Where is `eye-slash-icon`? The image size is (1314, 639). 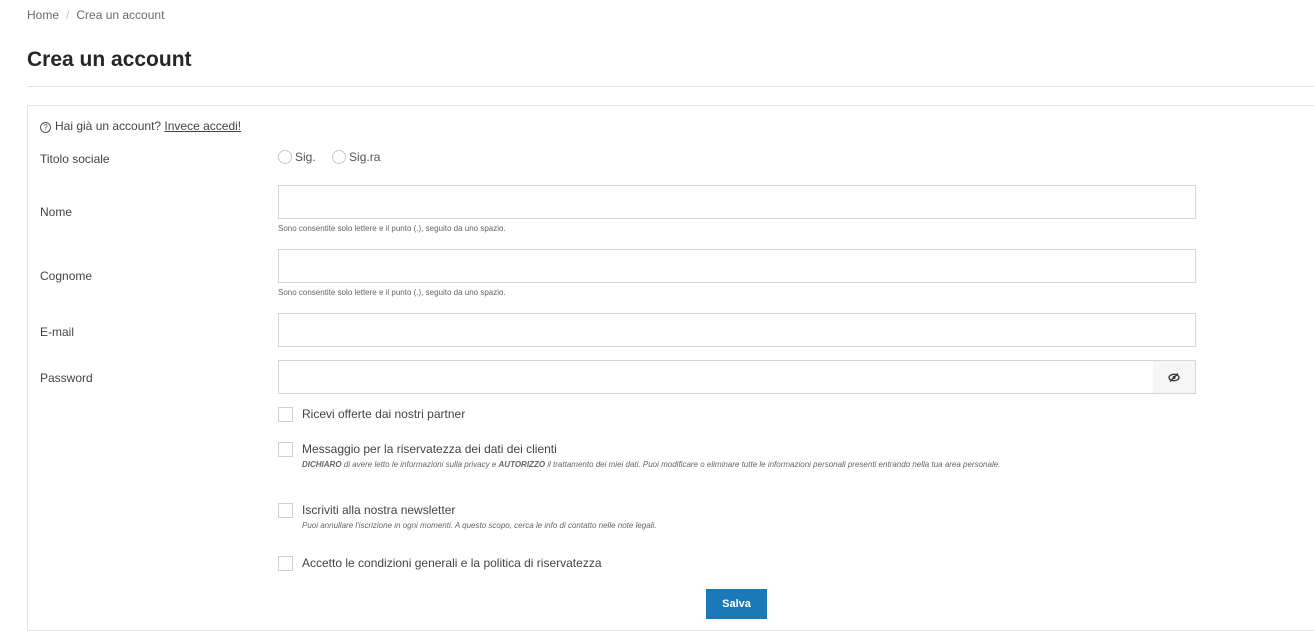
eye-slash-icon is located at coordinates (1174, 377).